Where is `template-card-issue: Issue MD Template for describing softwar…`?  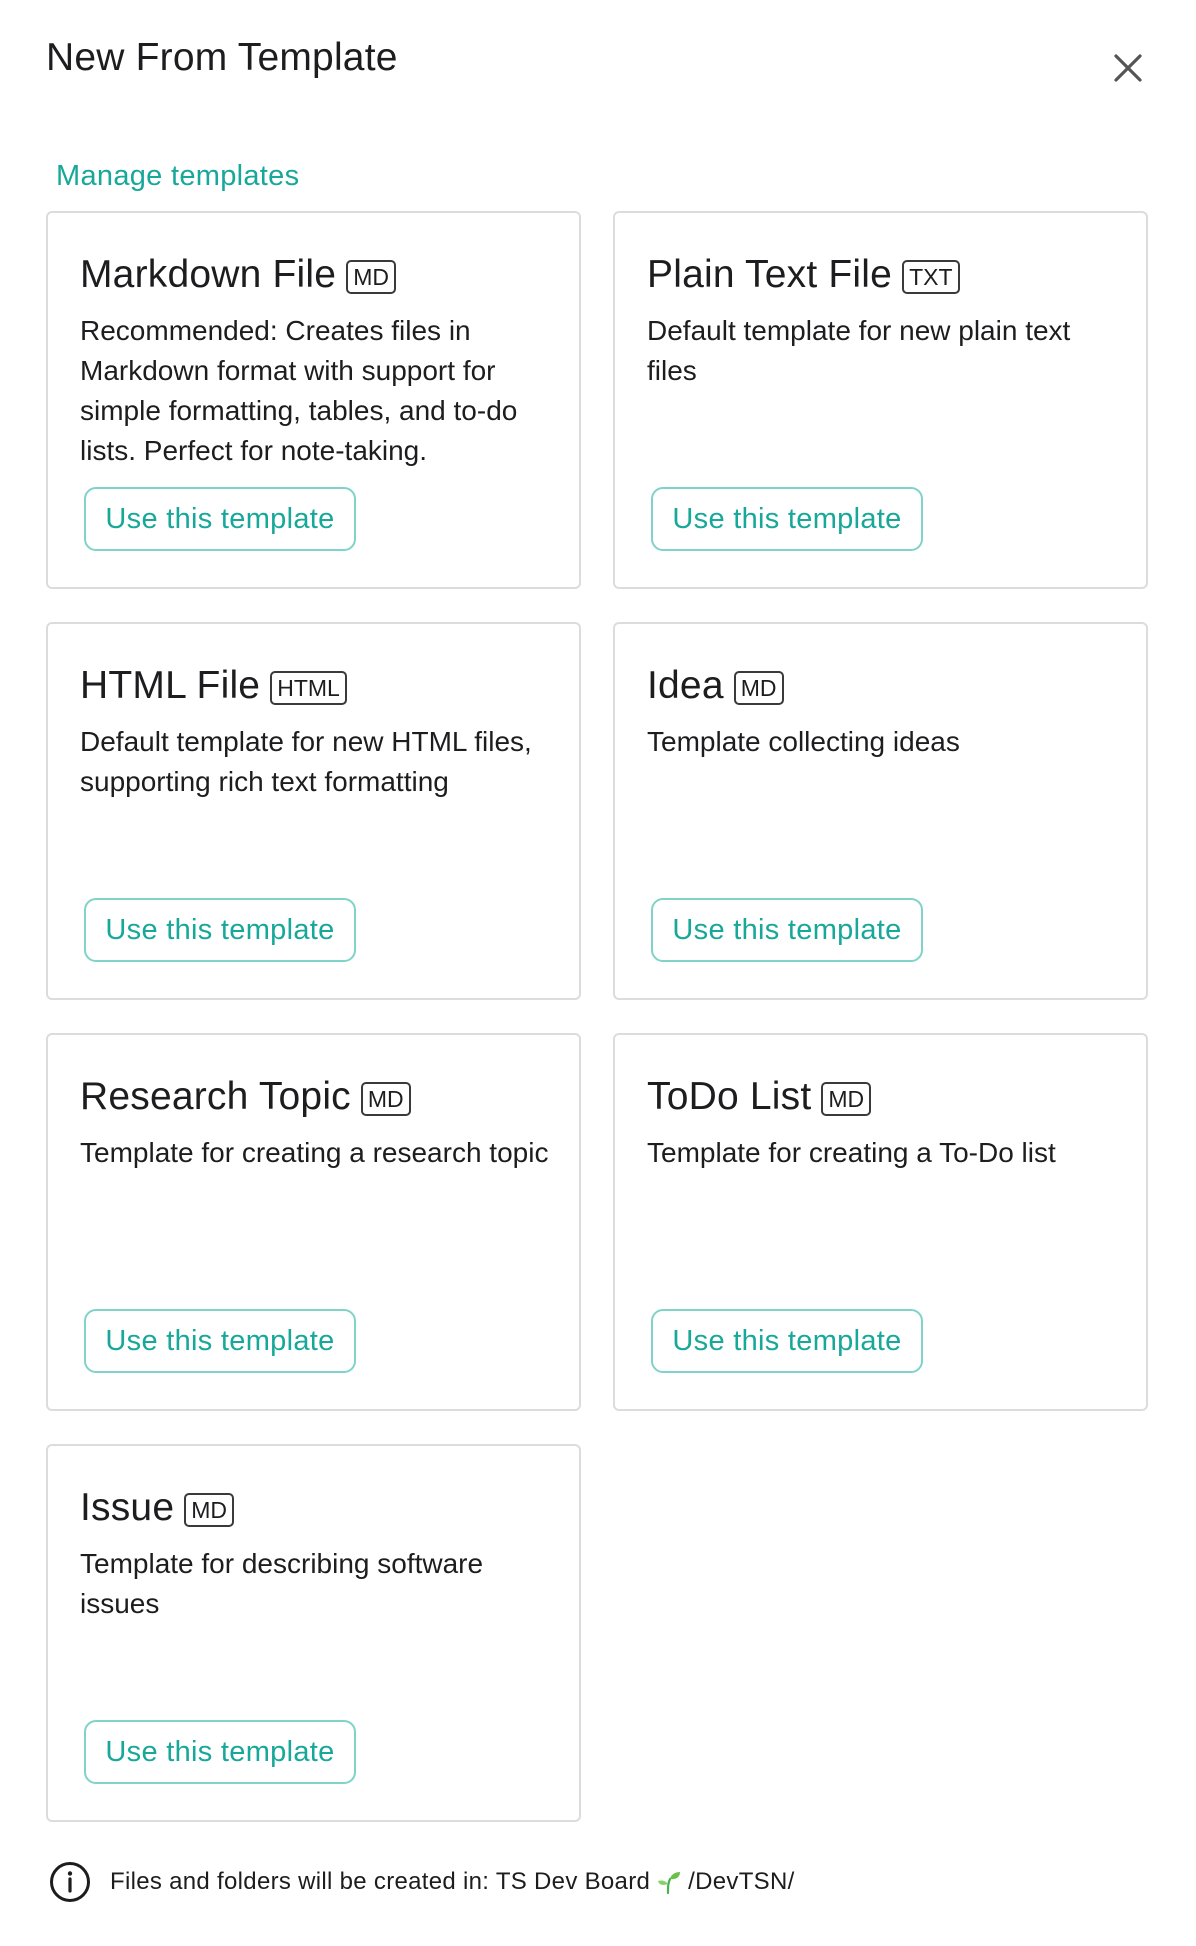 template-card-issue: Issue MD Template for describing softwar… is located at coordinates (313, 1633).